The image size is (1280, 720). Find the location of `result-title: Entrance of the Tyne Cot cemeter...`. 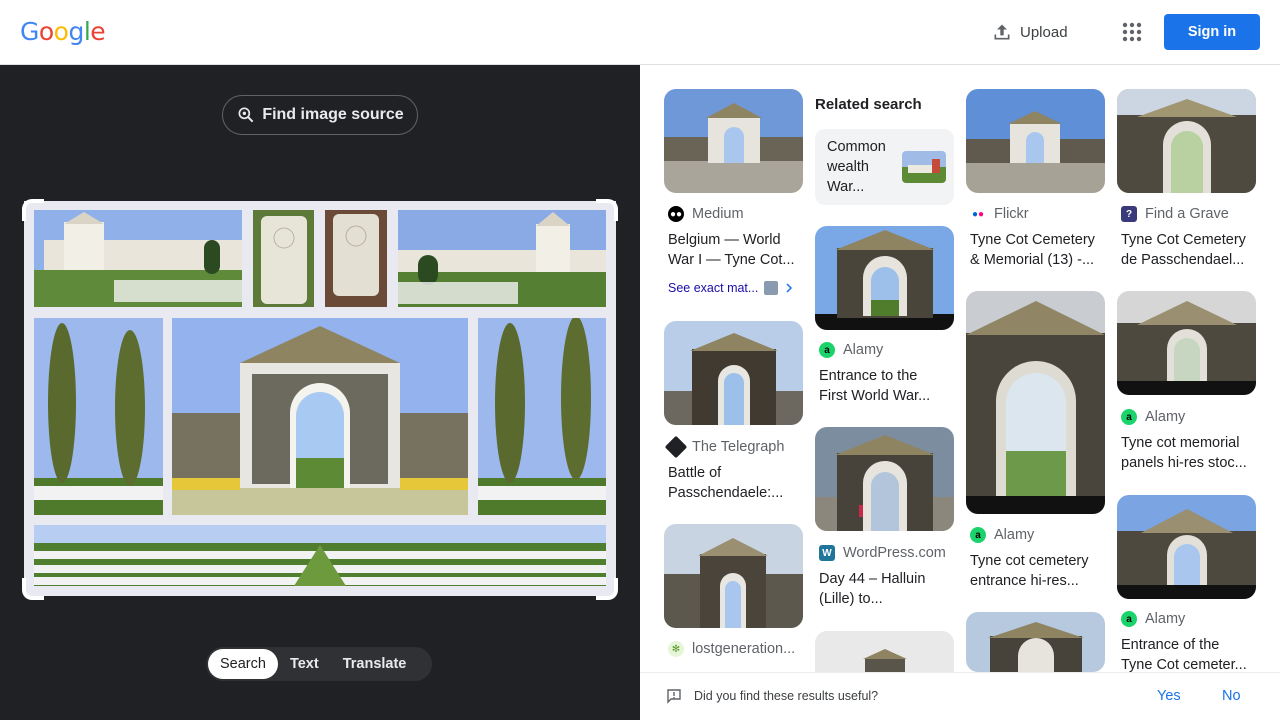

result-title: Entrance of the Tyne Cot cemeter... is located at coordinates (1186, 653).